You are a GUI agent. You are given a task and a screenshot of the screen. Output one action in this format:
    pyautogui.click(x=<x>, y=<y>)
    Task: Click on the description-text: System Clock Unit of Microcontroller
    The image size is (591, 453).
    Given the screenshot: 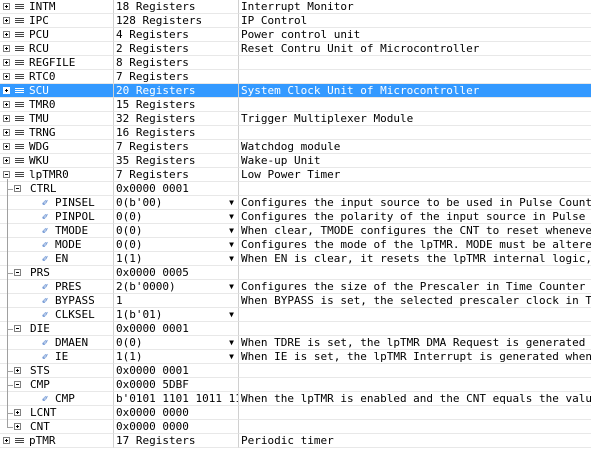 What is the action you would take?
    pyautogui.click(x=360, y=90)
    